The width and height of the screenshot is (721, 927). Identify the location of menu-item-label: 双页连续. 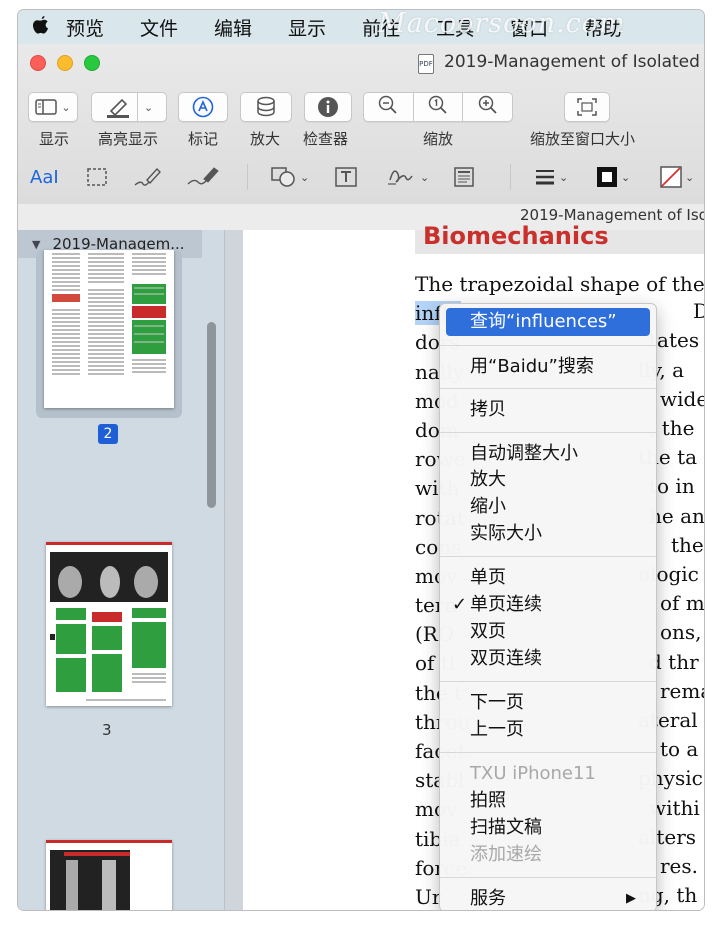
(506, 658).